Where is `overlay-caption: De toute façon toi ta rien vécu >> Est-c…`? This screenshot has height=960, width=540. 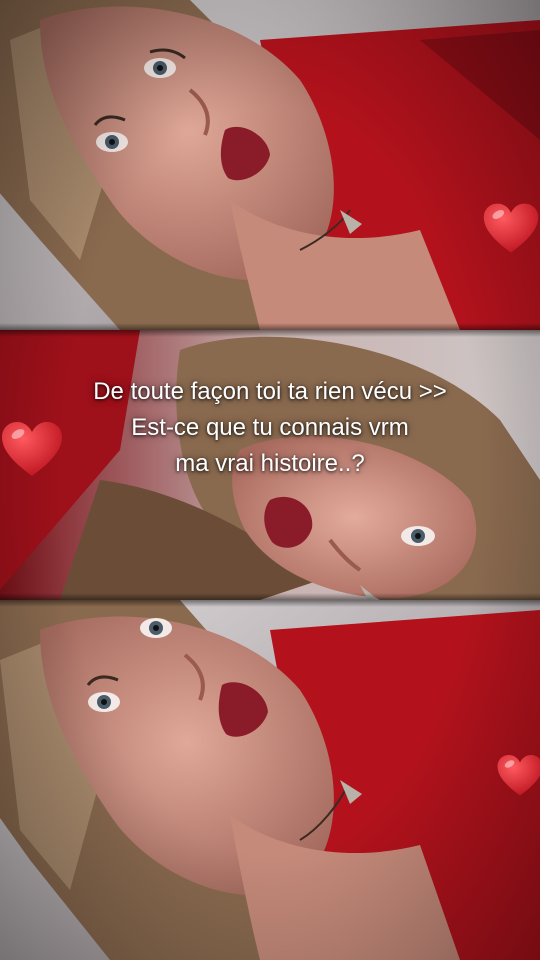
overlay-caption: De toute façon toi ta rien vécu >> Est-c… is located at coordinates (270, 428).